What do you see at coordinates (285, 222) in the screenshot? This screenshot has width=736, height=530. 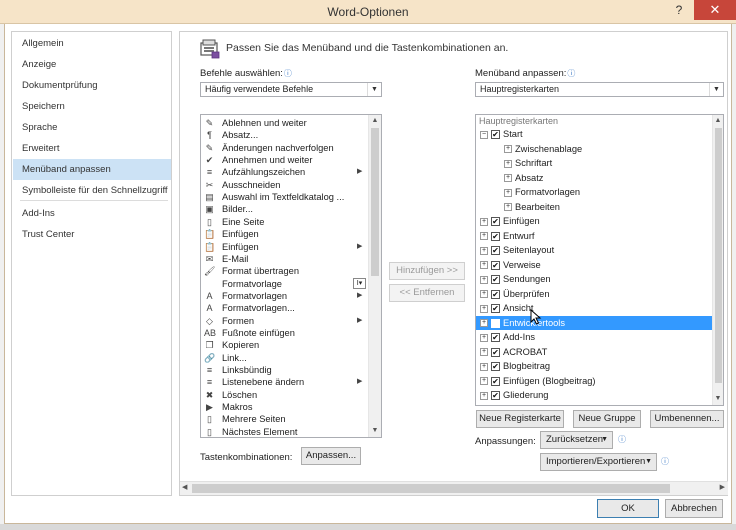 I see `command-item: ▯ Eine Seite` at bounding box center [285, 222].